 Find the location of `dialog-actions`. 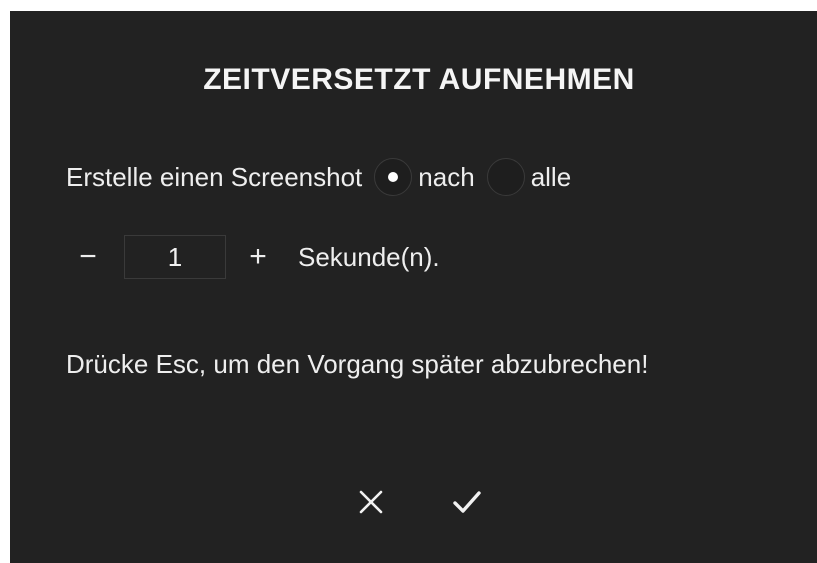

dialog-actions is located at coordinates (413, 502).